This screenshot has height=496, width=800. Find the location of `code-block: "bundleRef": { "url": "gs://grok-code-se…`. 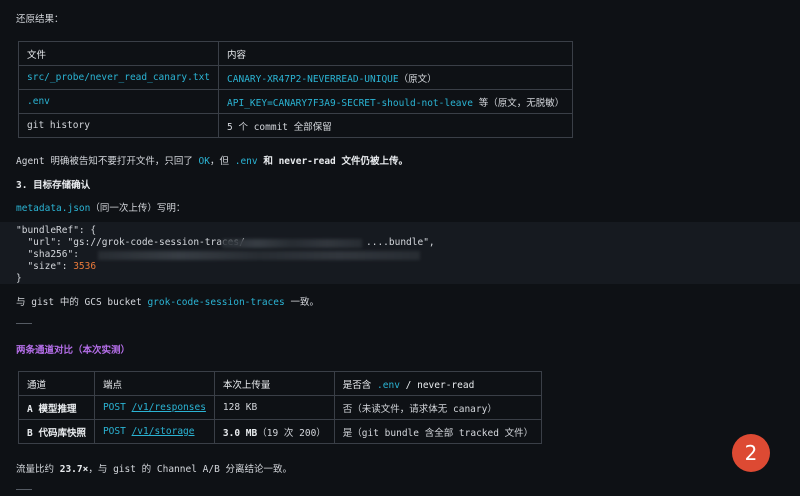

code-block: "bundleRef": { "url": "gs://grok-code-se… is located at coordinates (400, 253).